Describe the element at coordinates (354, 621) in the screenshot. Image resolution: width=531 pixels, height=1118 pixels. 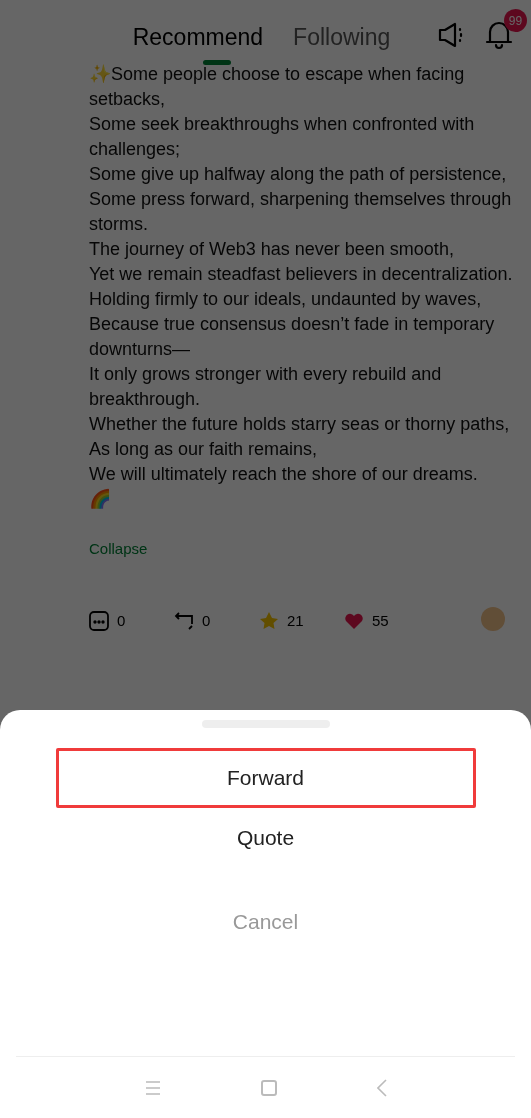
I see `heart-icon` at that location.